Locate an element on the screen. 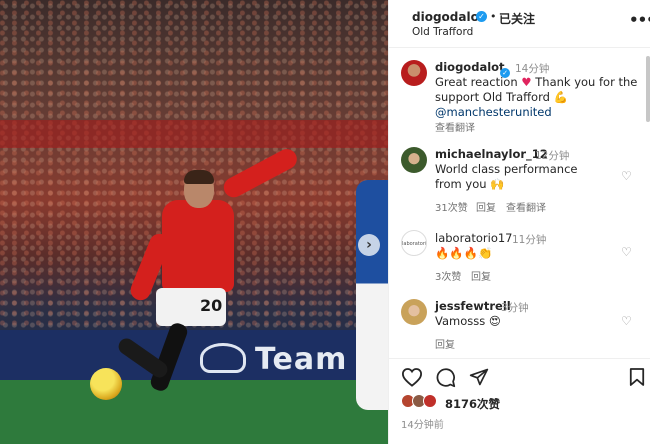  shirt-number: 20 is located at coordinates (211, 305).